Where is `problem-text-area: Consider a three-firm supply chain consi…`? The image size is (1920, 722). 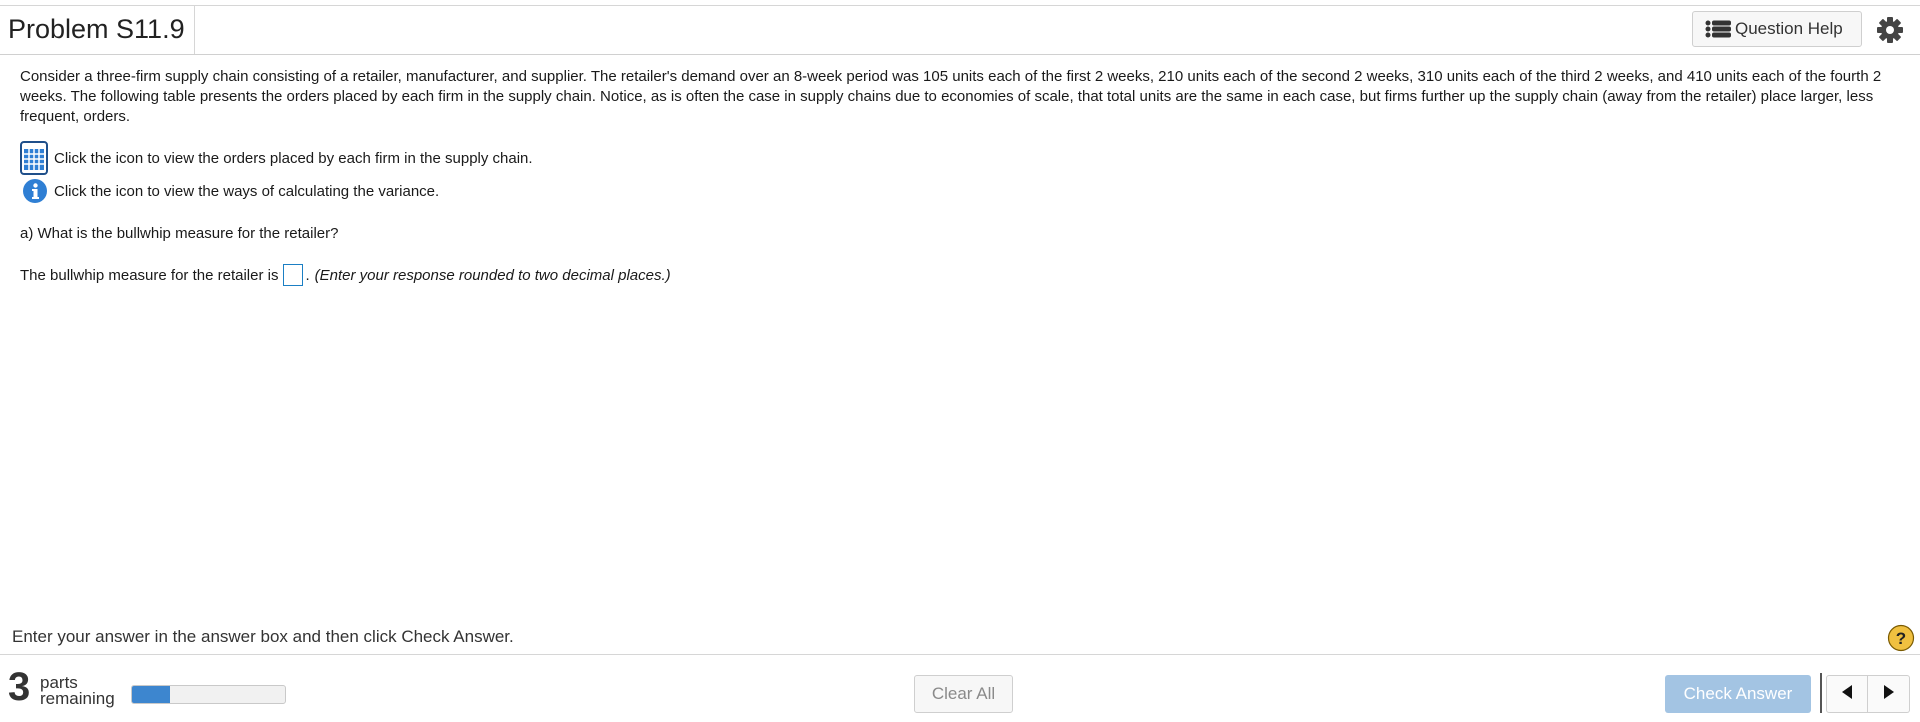 problem-text-area: Consider a three-firm supply chain consi… is located at coordinates (960, 97).